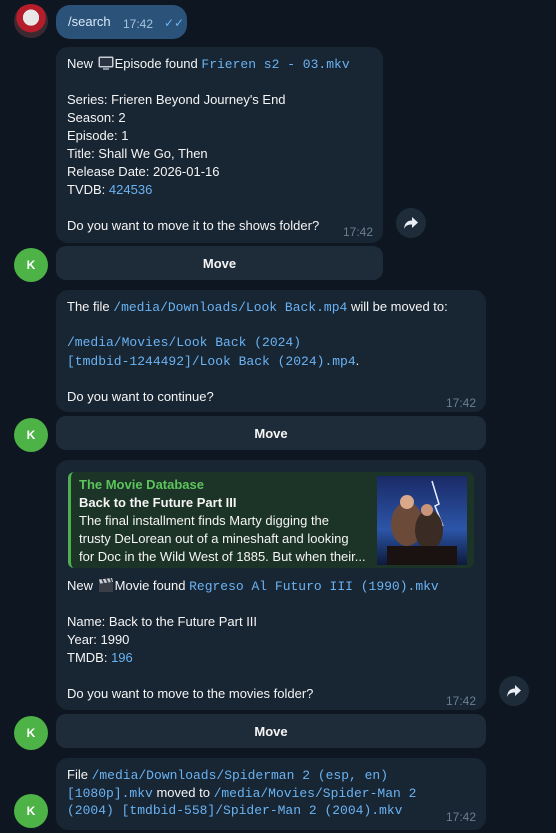 The width and height of the screenshot is (556, 833). Describe the element at coordinates (230, 307) in the screenshot. I see `source-path: /media/Downloads/Look Back.mp4` at that location.